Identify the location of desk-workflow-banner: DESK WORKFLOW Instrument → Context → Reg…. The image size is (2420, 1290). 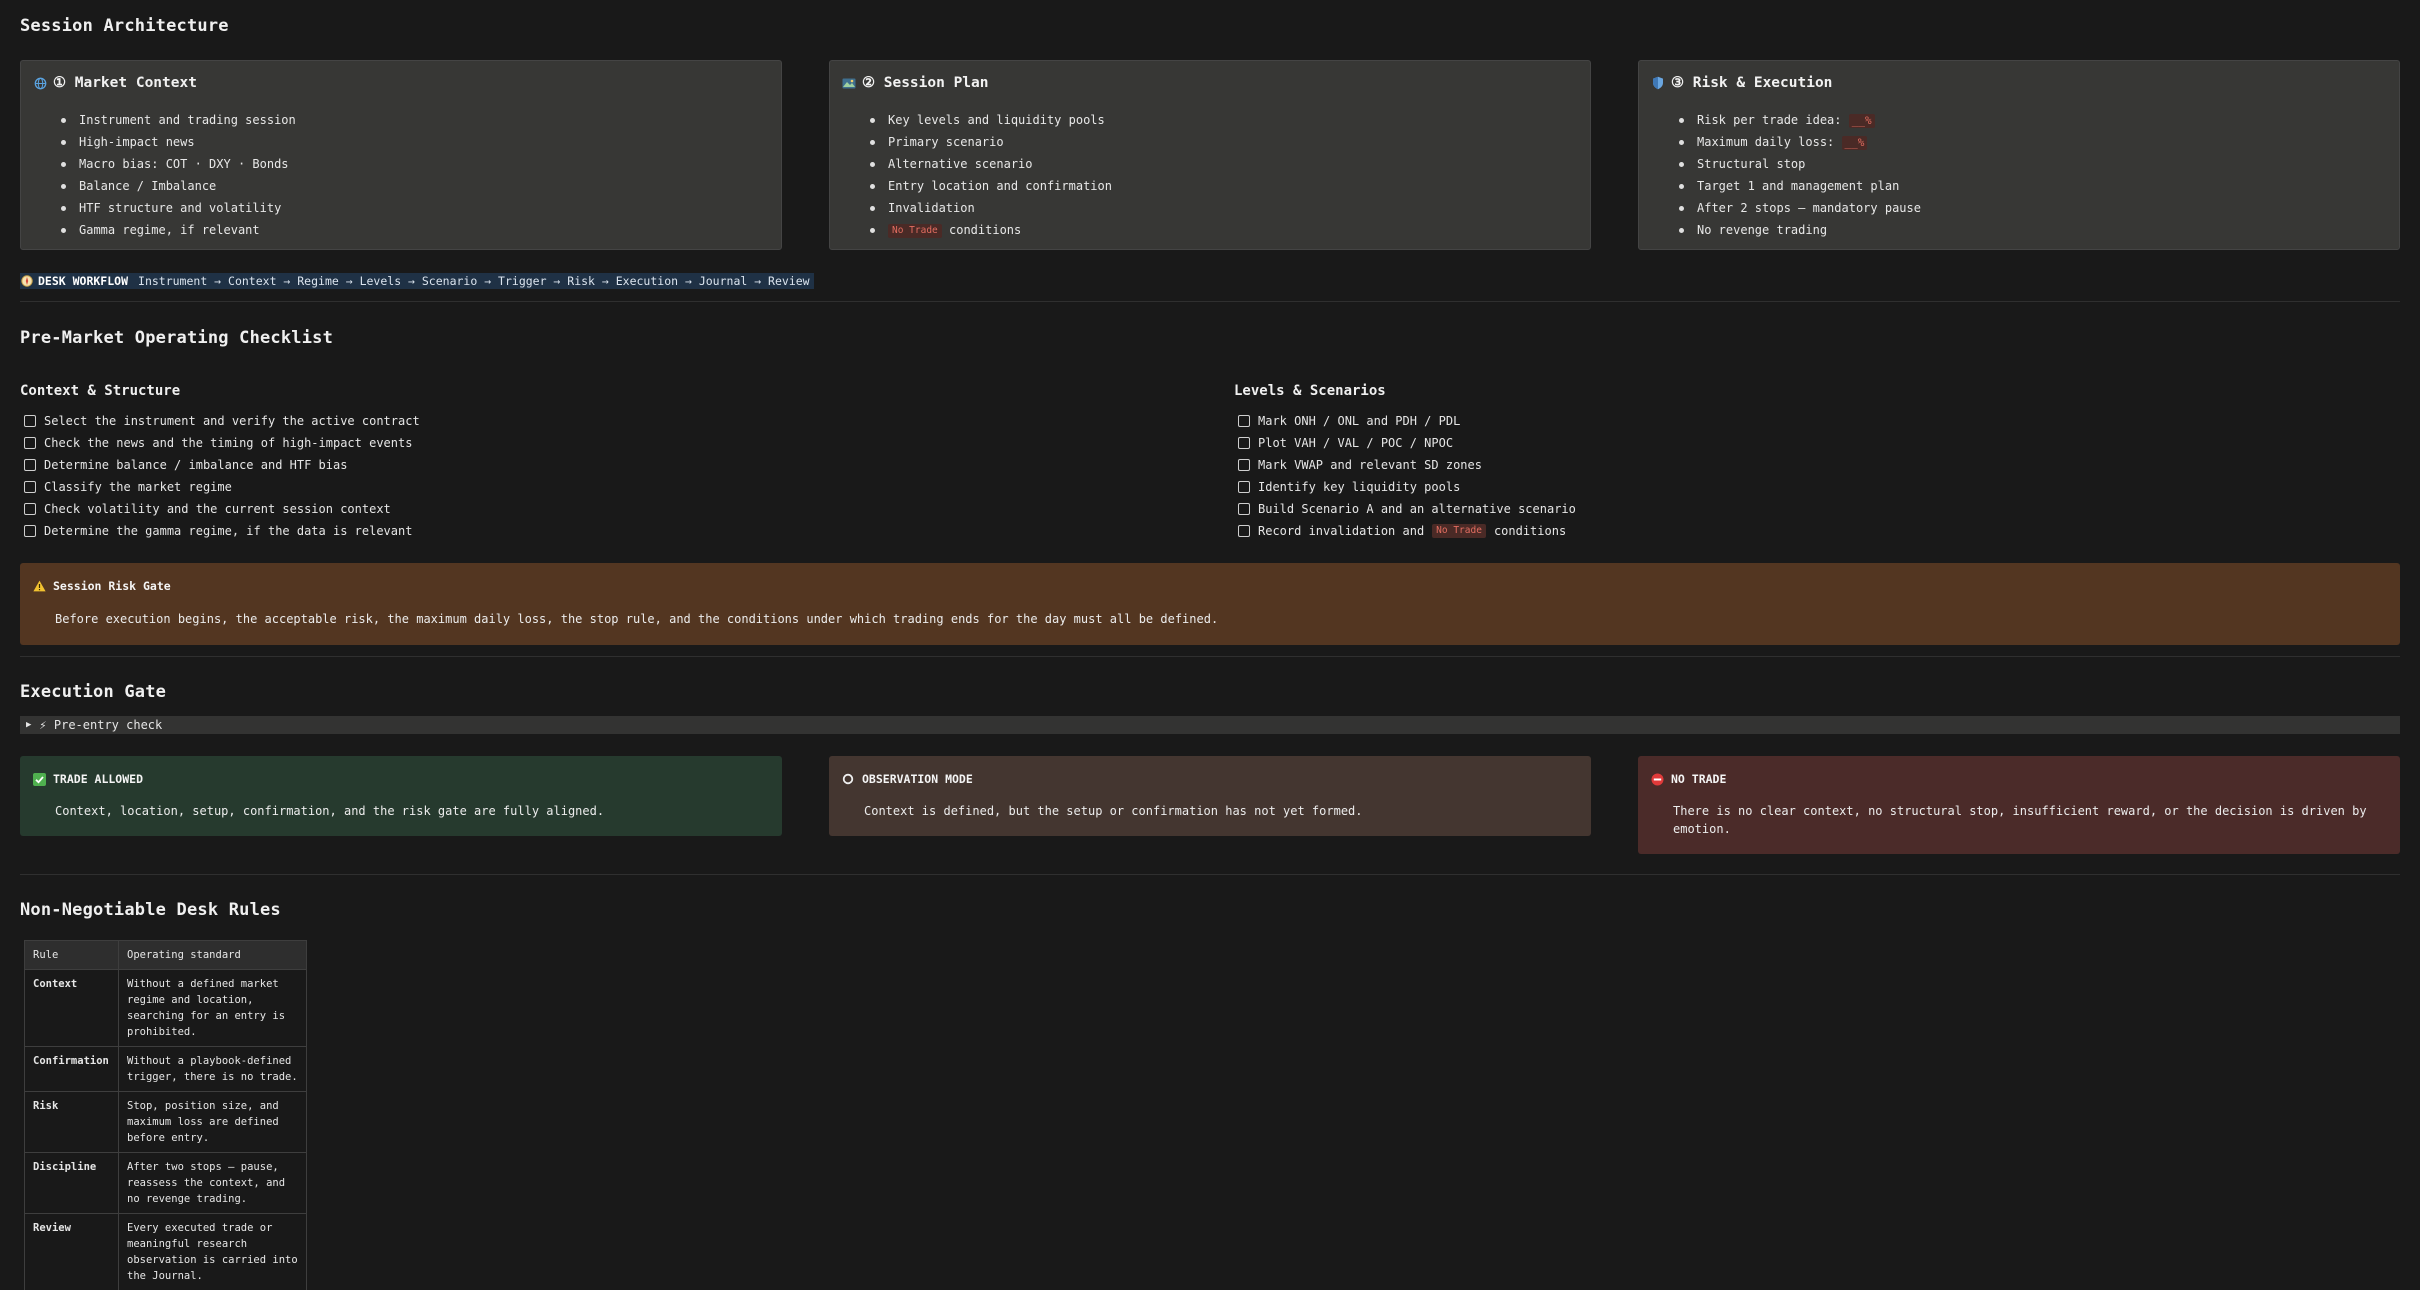
(417, 281).